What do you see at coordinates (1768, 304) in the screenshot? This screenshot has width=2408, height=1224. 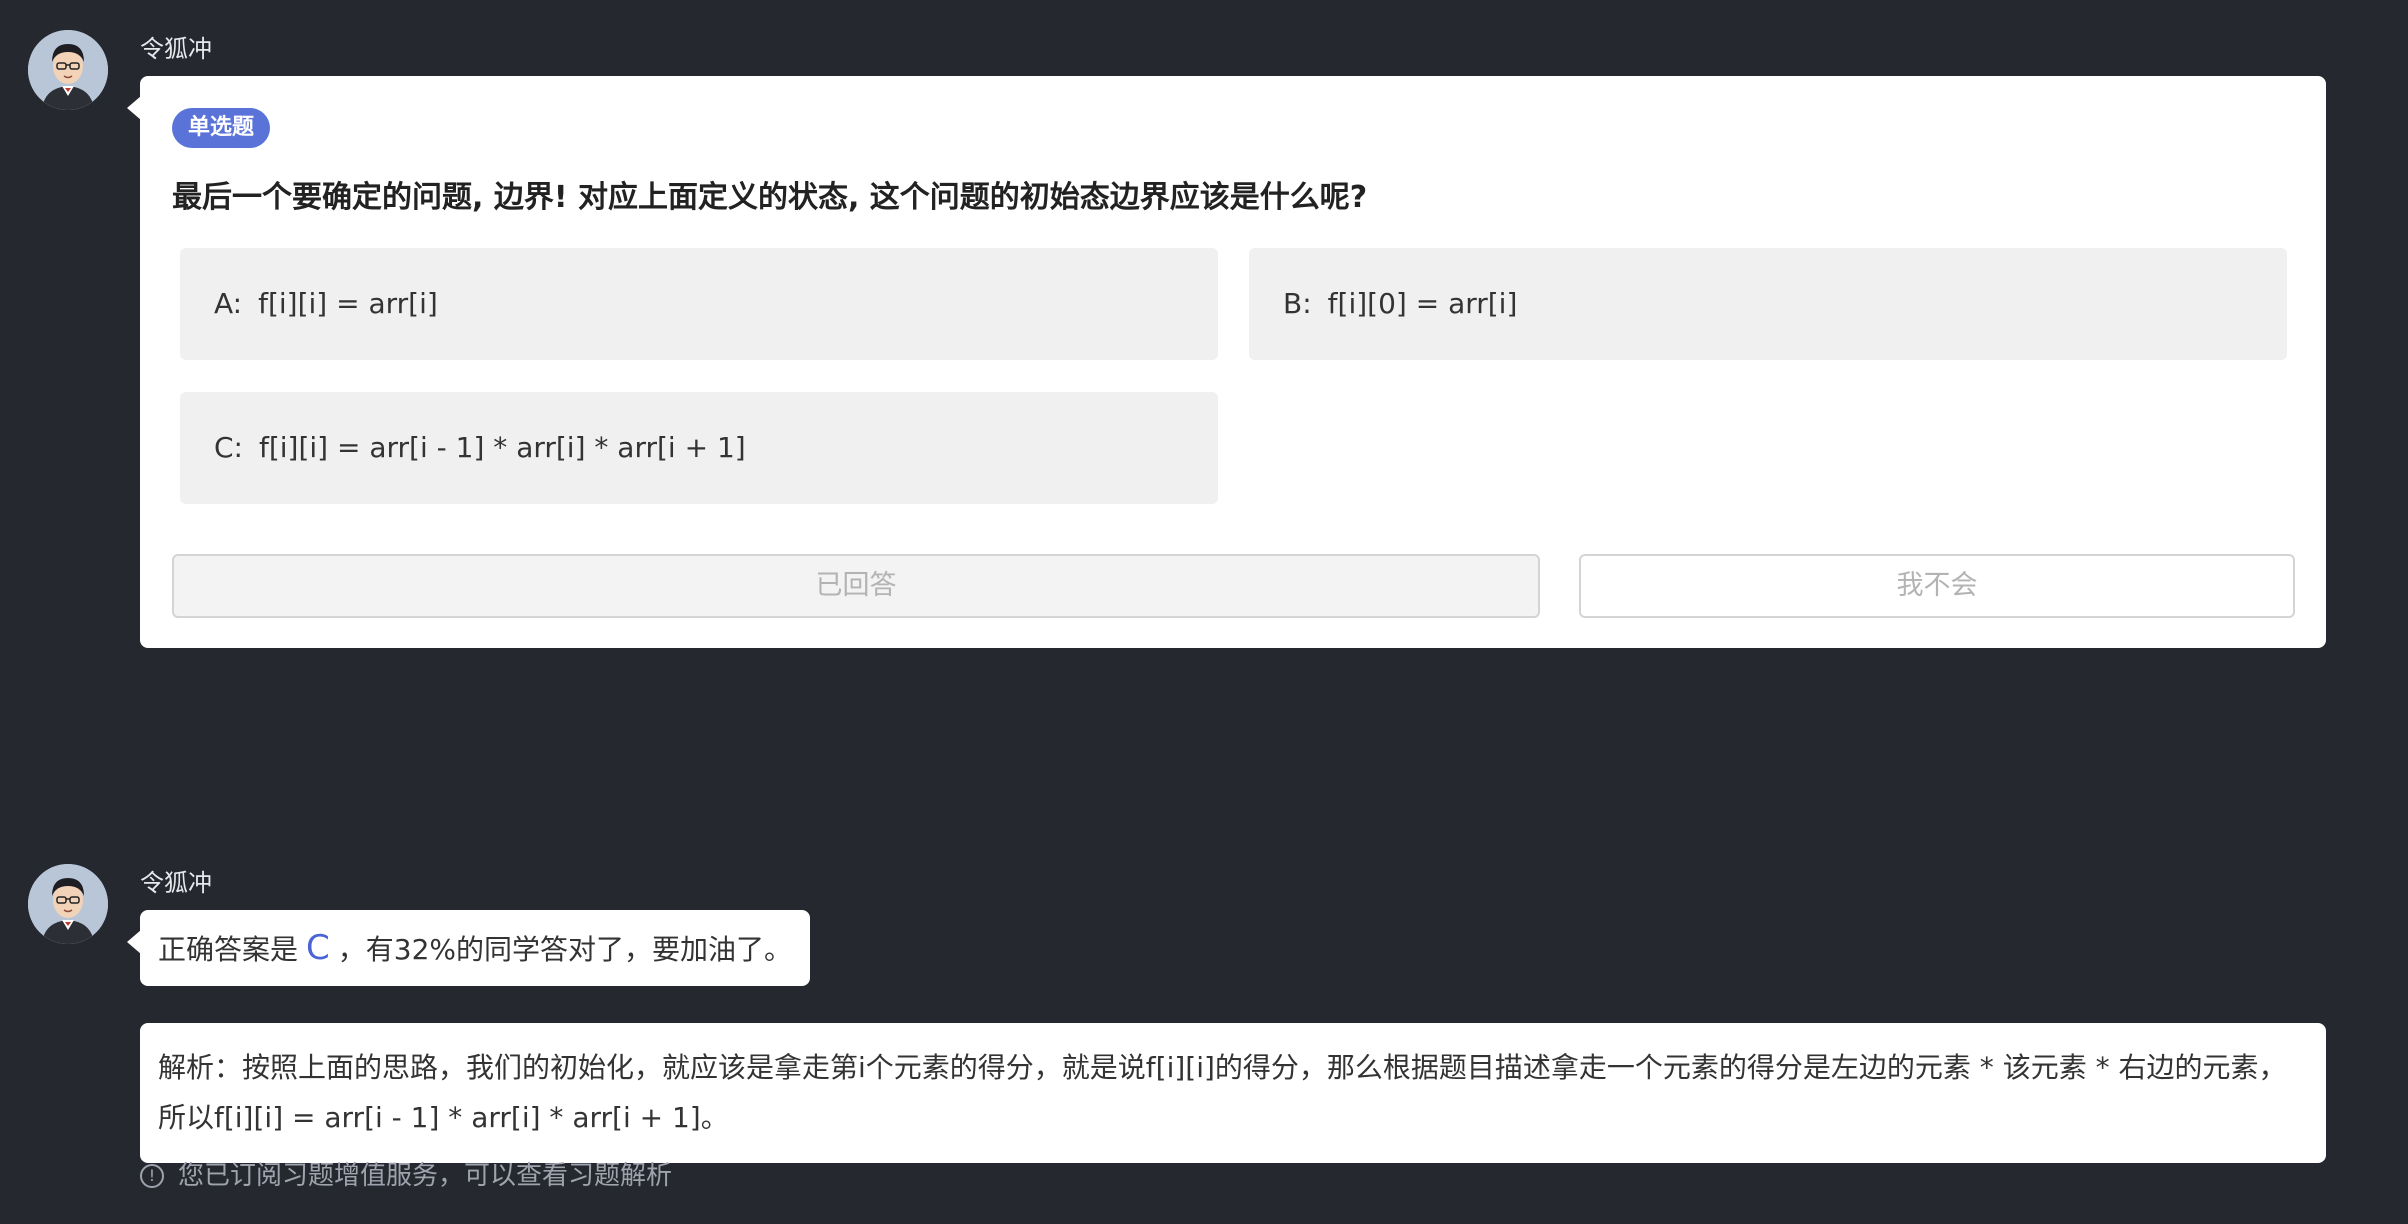 I see `option-b: B: f[i][0] = arr[i]` at bounding box center [1768, 304].